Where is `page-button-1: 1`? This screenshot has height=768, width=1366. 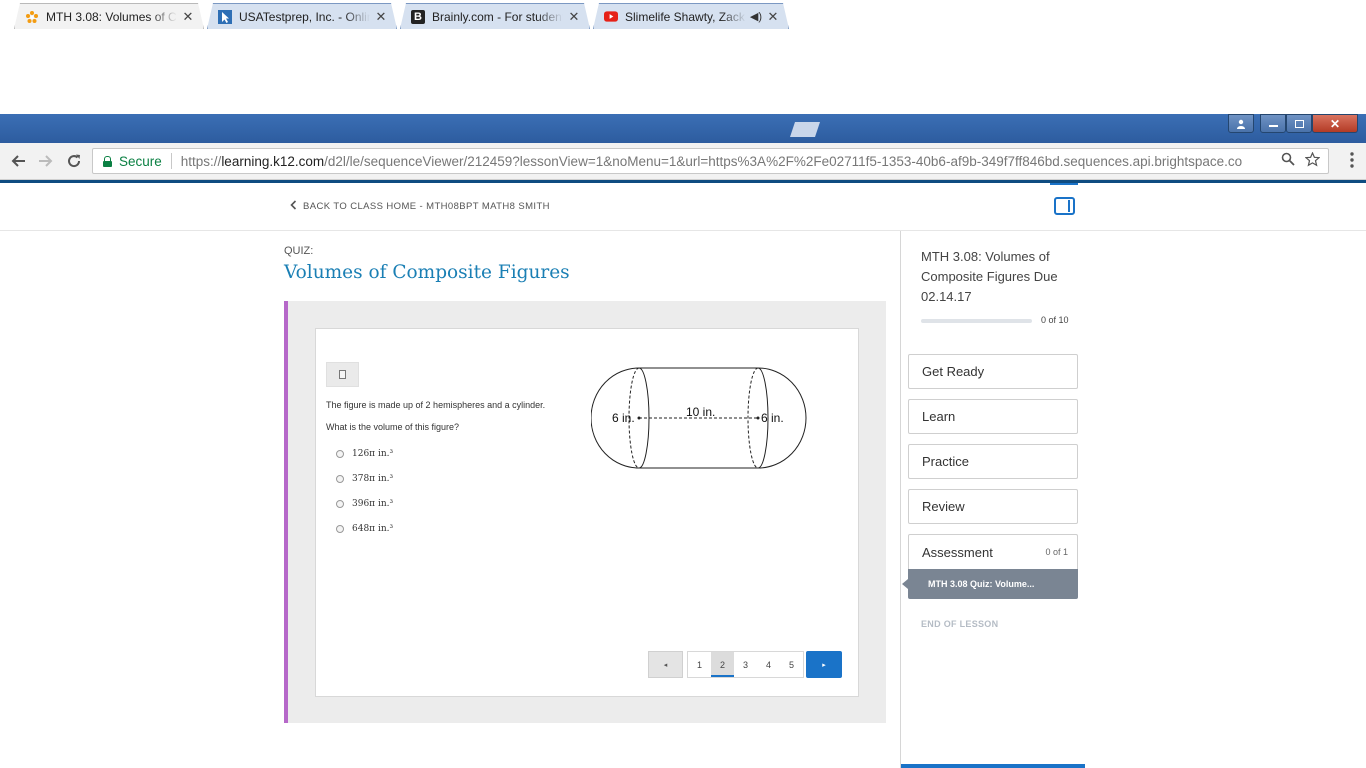 page-button-1: 1 is located at coordinates (699, 664).